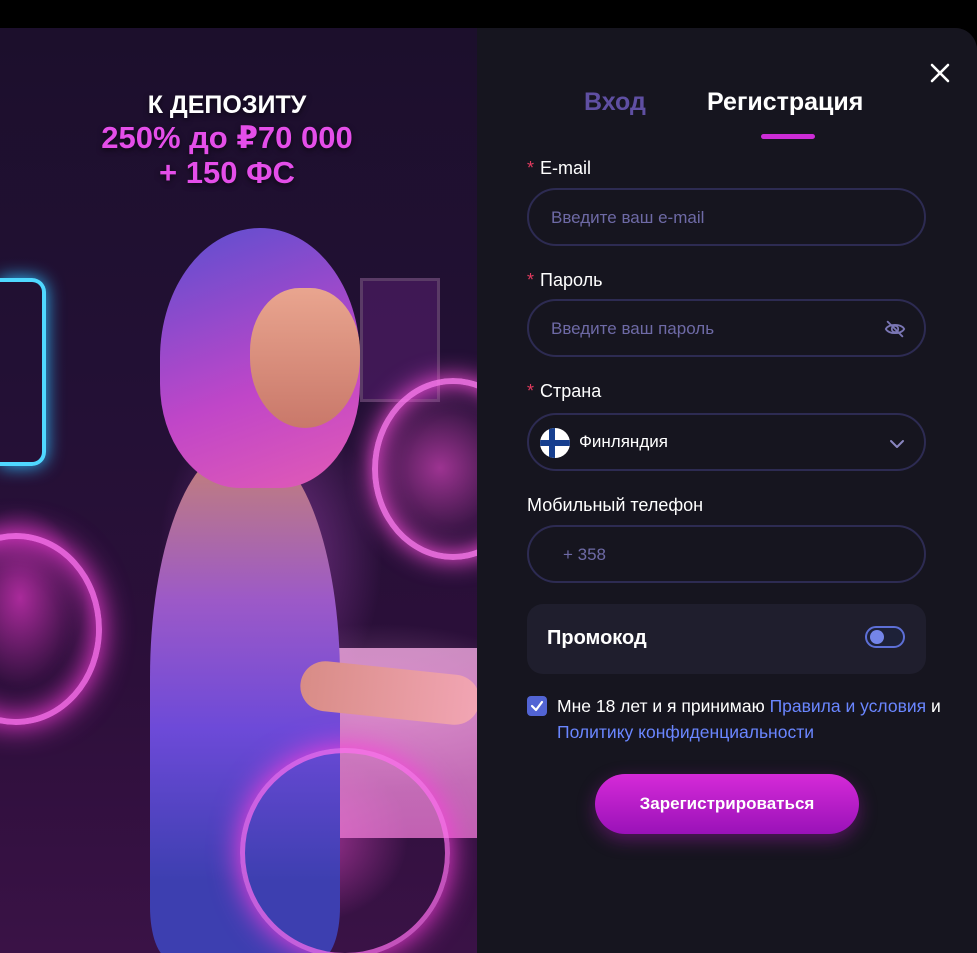 The width and height of the screenshot is (977, 953). I want to click on neon-sign-left, so click(51, 629).